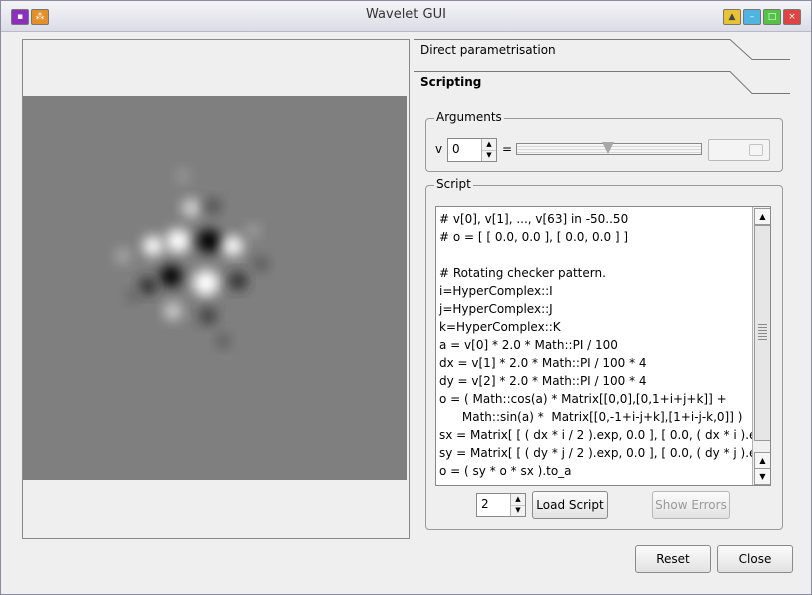 This screenshot has width=812, height=595. What do you see at coordinates (543, 381) in the screenshot?
I see `script-line: dy = v[2] * 2.0 * Math::PI / 100 * 4` at bounding box center [543, 381].